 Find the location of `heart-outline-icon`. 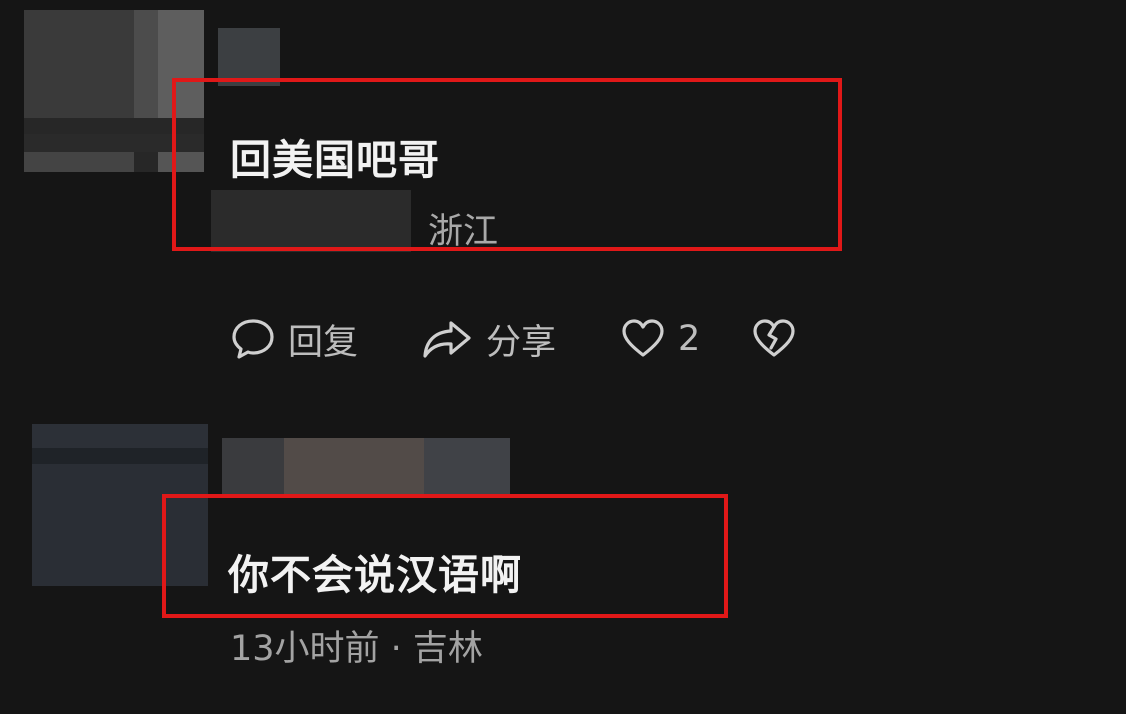

heart-outline-icon is located at coordinates (643, 339).